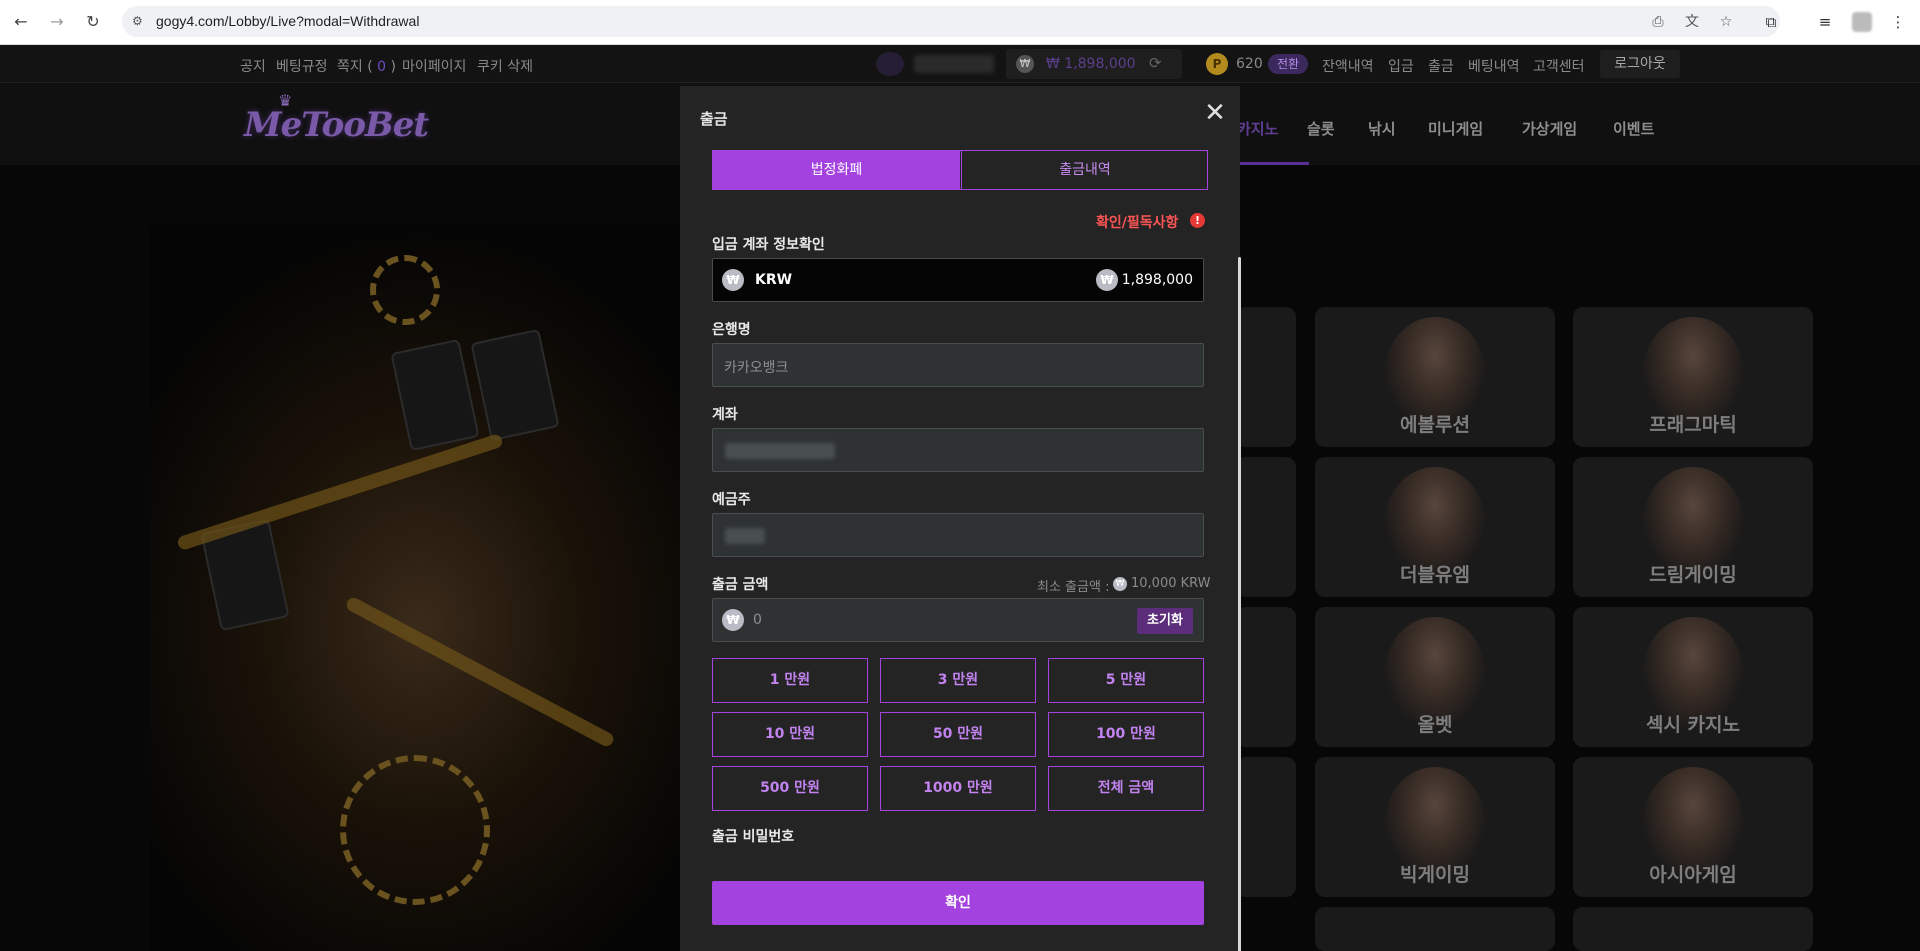 This screenshot has height=951, width=1920. I want to click on site-info-icon: ⚙, so click(140, 21).